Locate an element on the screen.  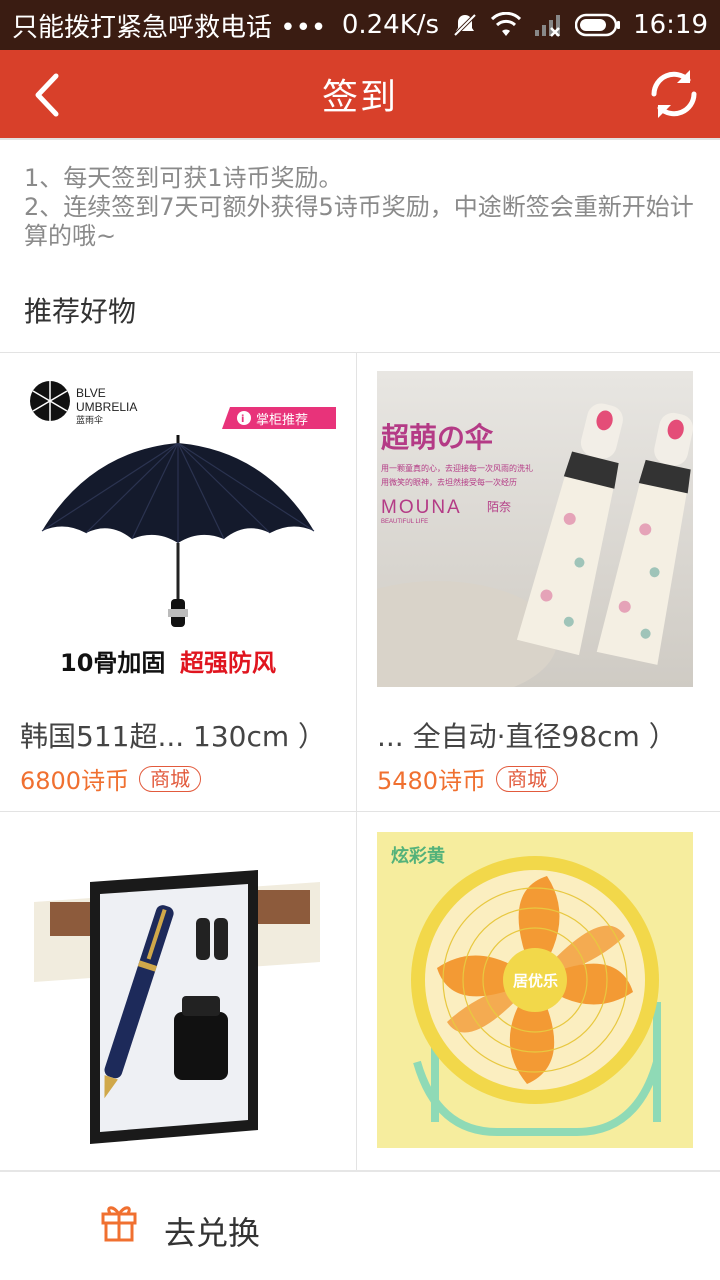
cute-headline: 超萌の伞 is located at coordinates (437, 437).